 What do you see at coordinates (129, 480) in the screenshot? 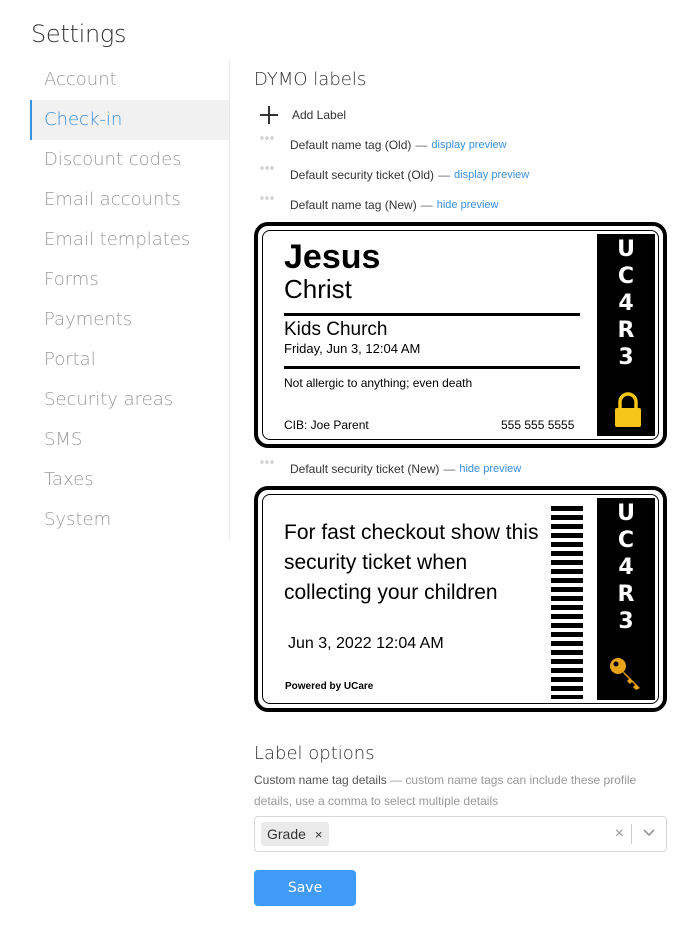
I see `sidebar-item-taxes: Taxes` at bounding box center [129, 480].